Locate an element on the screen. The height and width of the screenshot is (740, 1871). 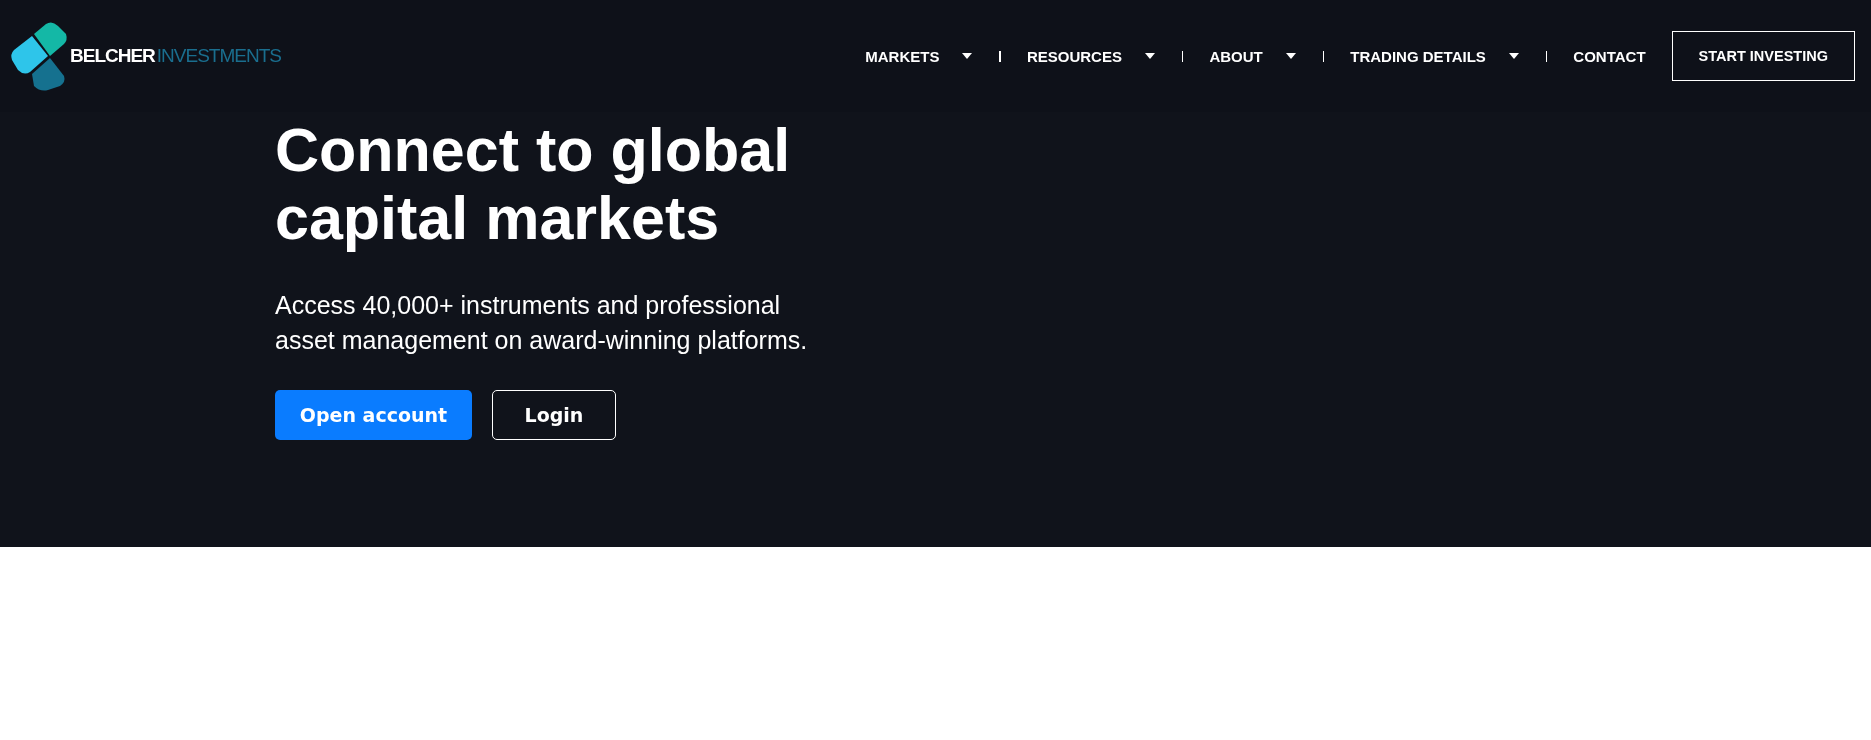
nav-link: MARKETS is located at coordinates (919, 56).